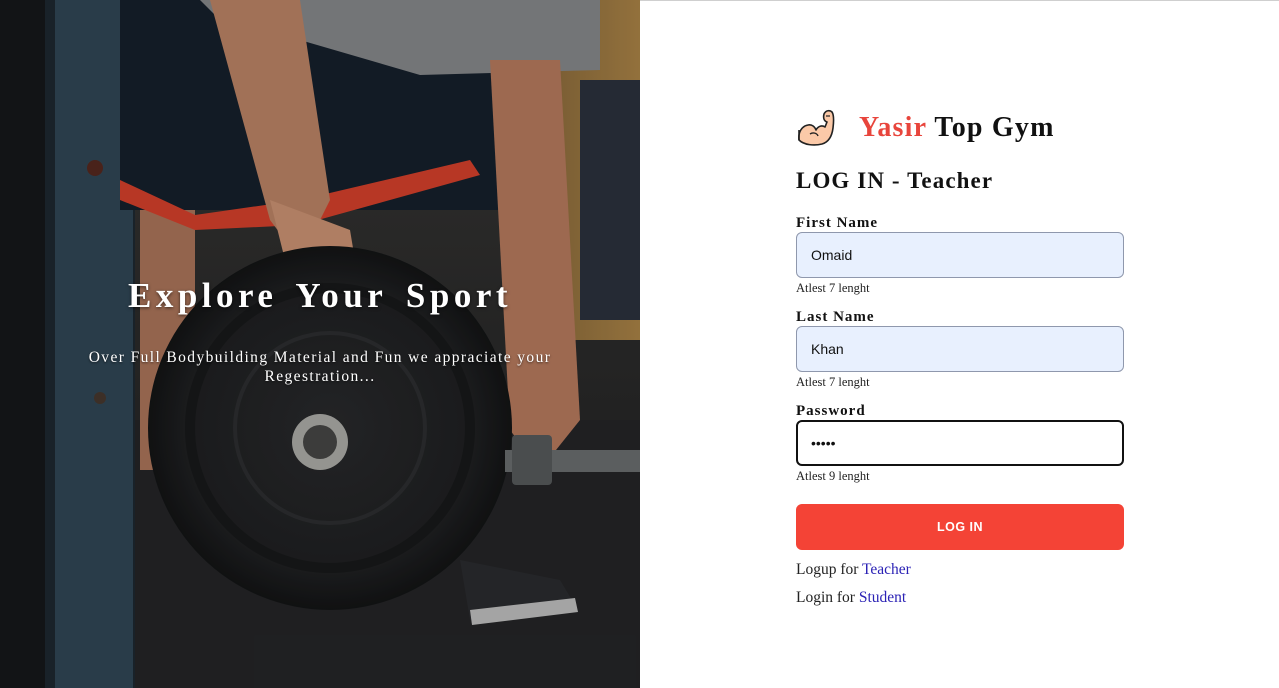 The height and width of the screenshot is (688, 1279). Describe the element at coordinates (831, 411) in the screenshot. I see `password-label: Password` at that location.